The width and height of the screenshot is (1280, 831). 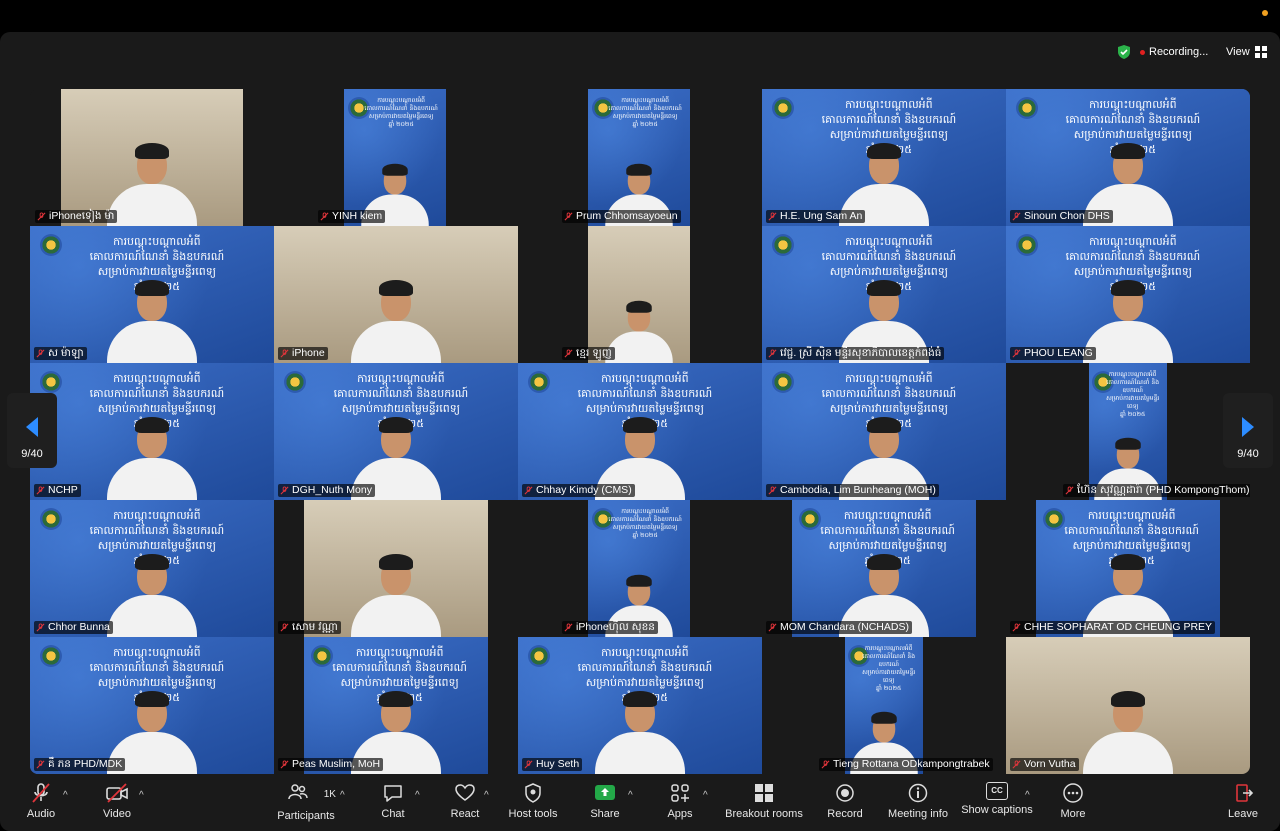 I want to click on apps-caret-icon: ^, so click(x=705, y=795).